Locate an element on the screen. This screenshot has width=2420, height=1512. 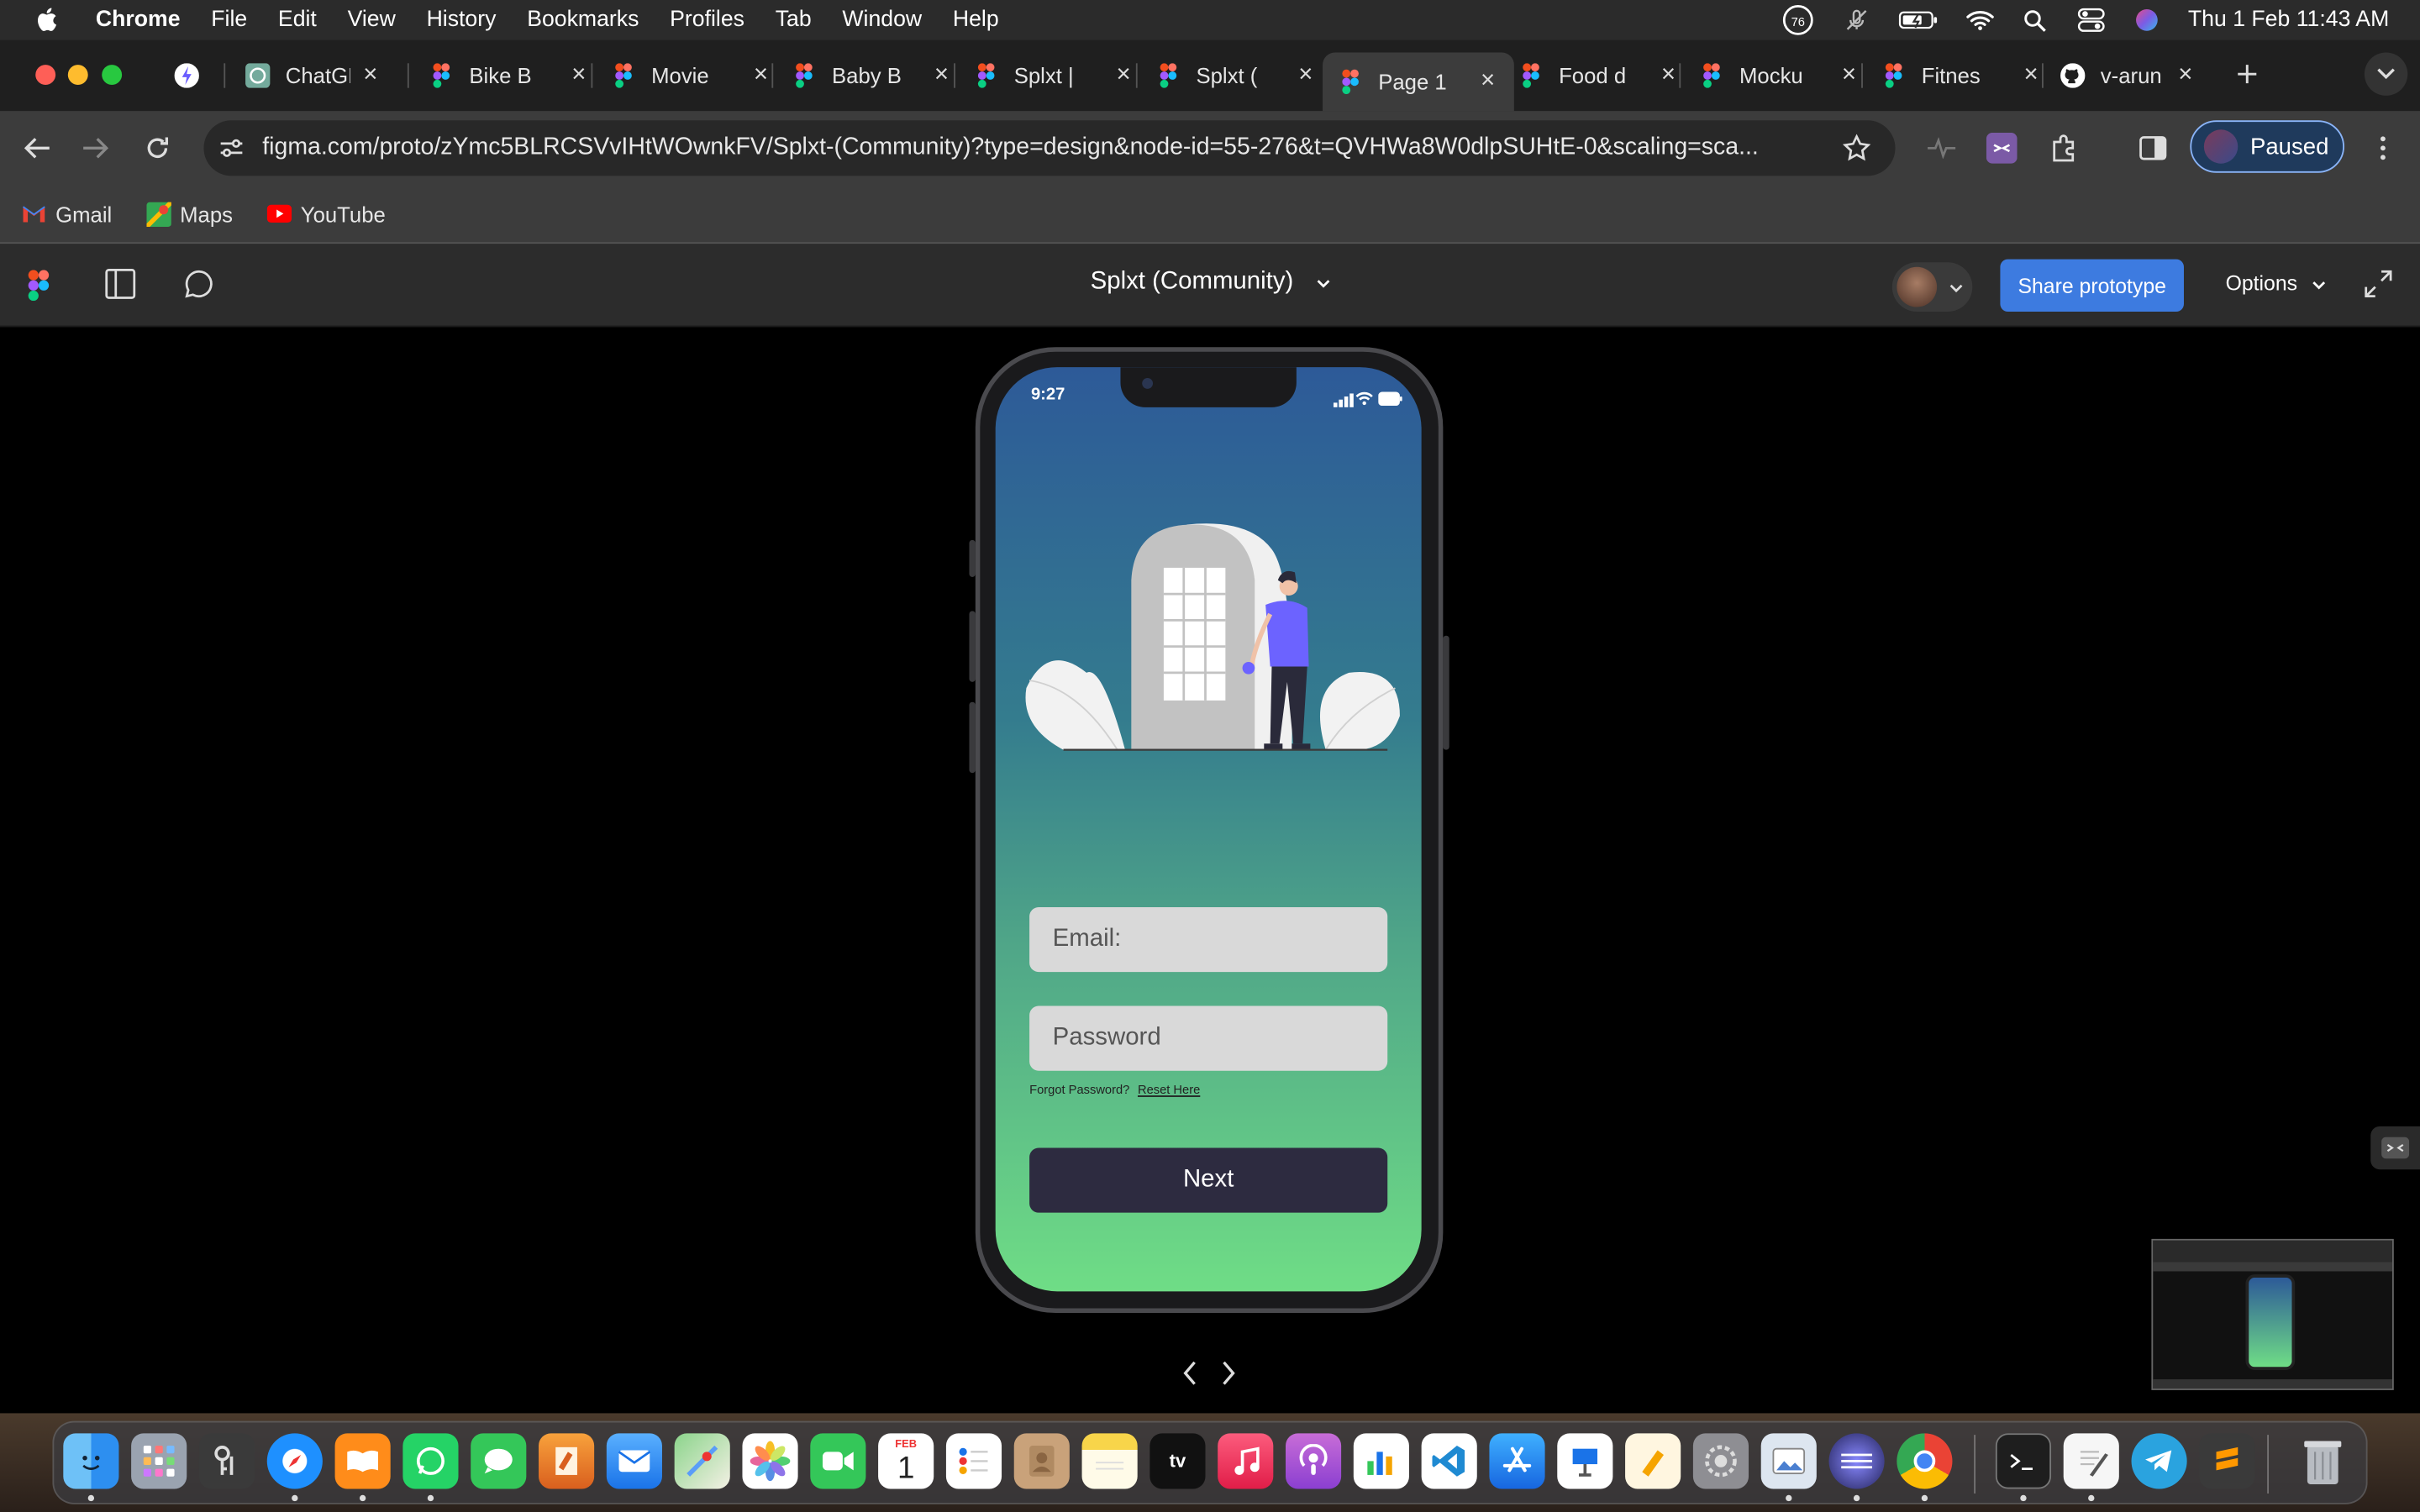
preview-icon is located at coordinates (1789, 1461).